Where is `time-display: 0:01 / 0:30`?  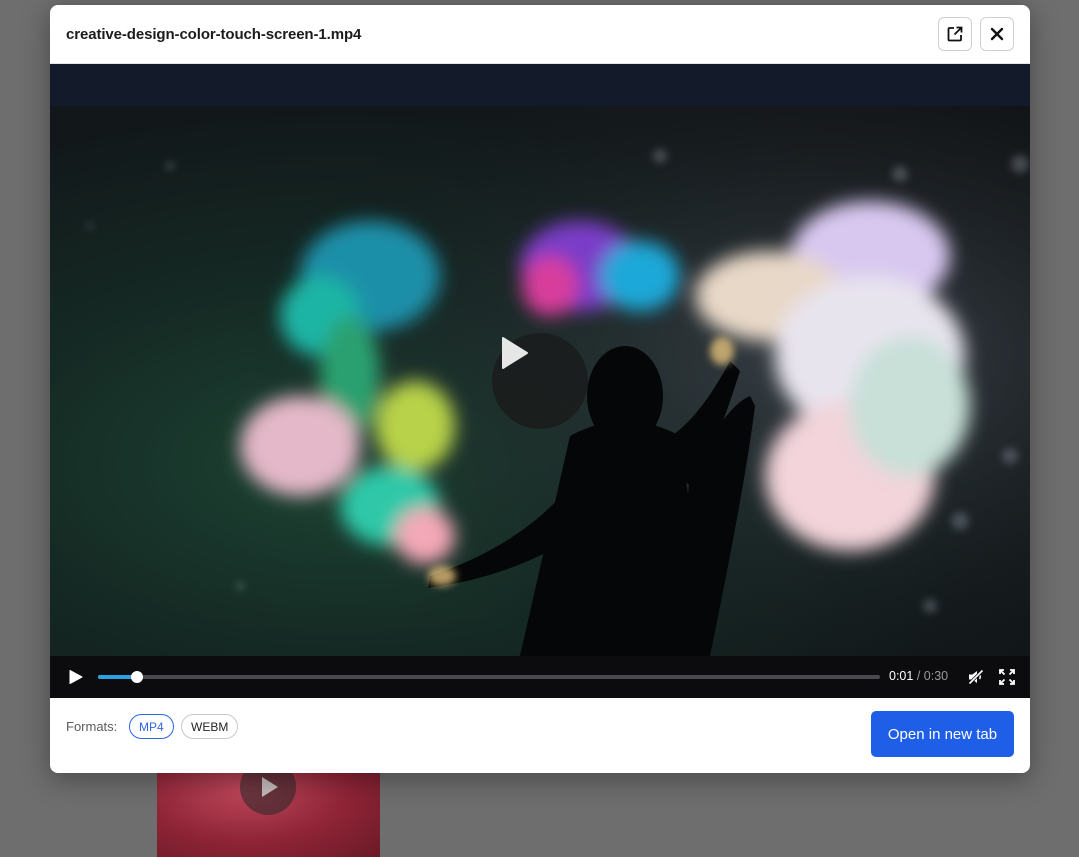
time-display: 0:01 / 0:30 is located at coordinates (918, 676).